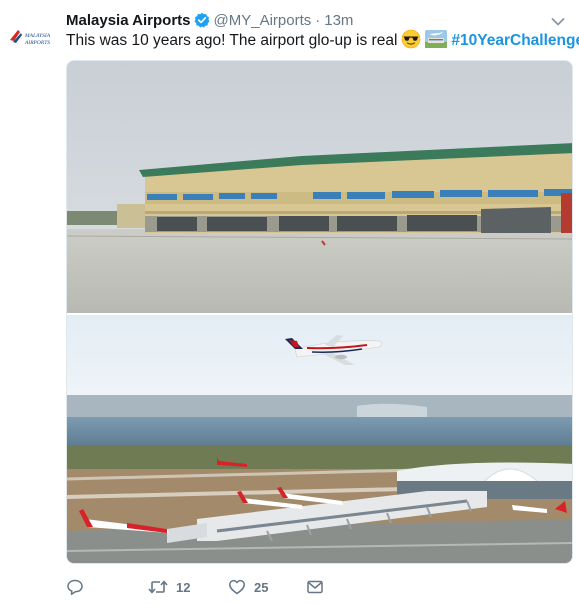 The image size is (579, 604). Describe the element at coordinates (183, 587) in the screenshot. I see `retweet-count: 12` at that location.